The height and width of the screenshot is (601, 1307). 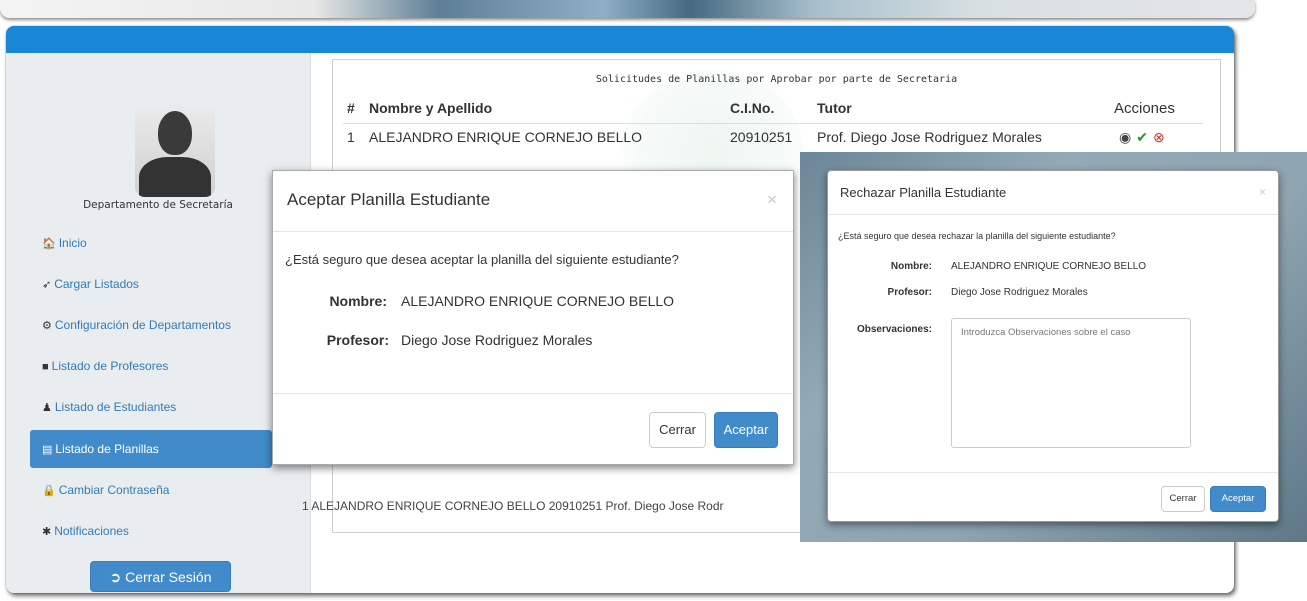 I want to click on column-header-number: #, so click(x=351, y=108).